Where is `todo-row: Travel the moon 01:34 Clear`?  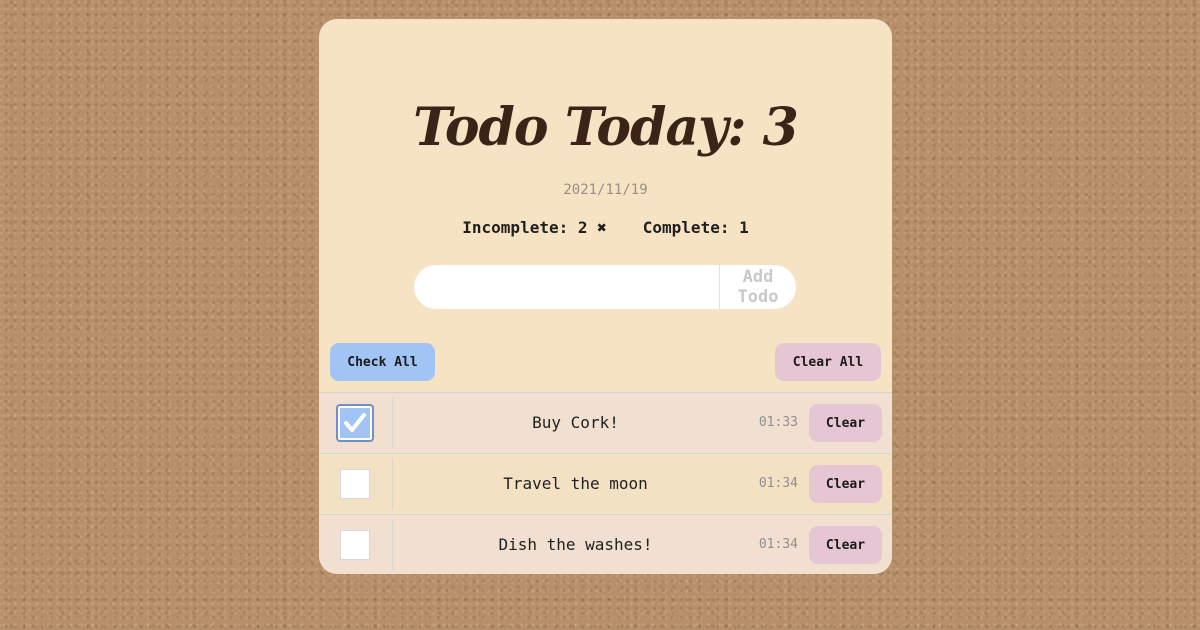
todo-row: Travel the moon 01:34 Clear is located at coordinates (605, 483).